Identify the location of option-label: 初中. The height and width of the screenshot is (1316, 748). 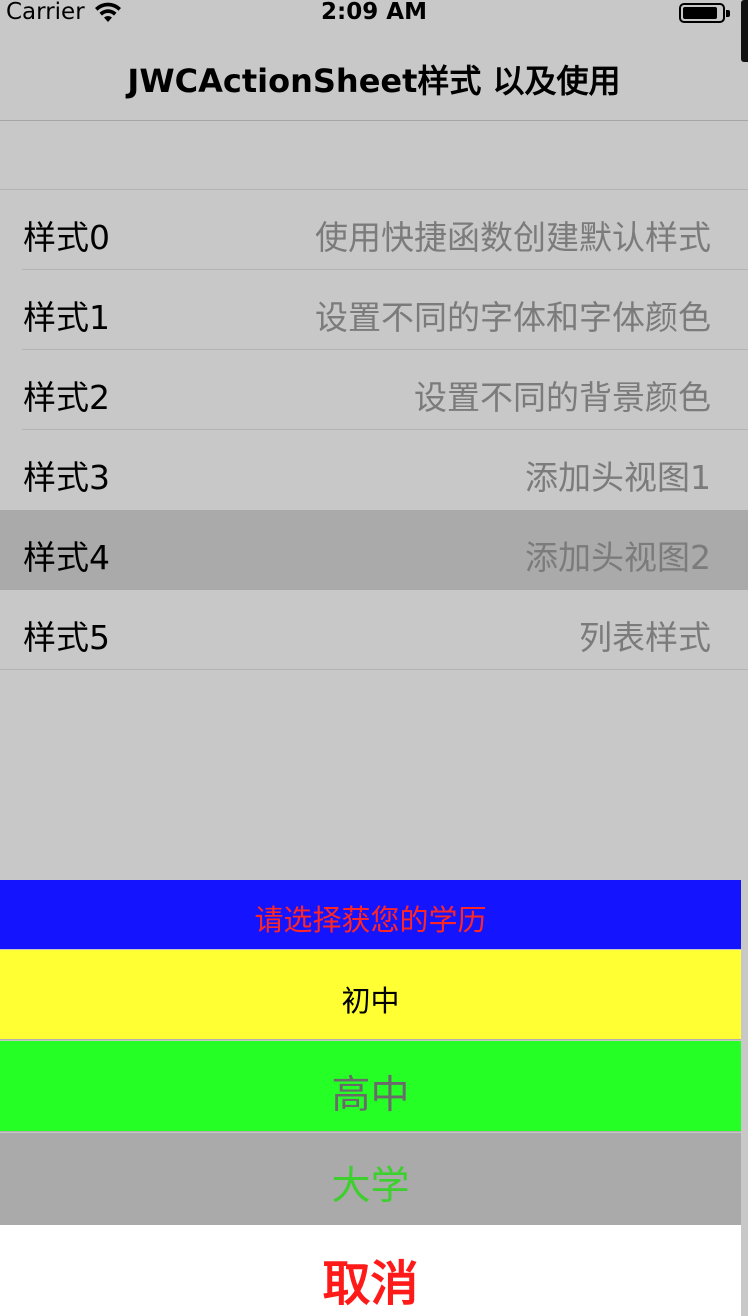
(370, 1001).